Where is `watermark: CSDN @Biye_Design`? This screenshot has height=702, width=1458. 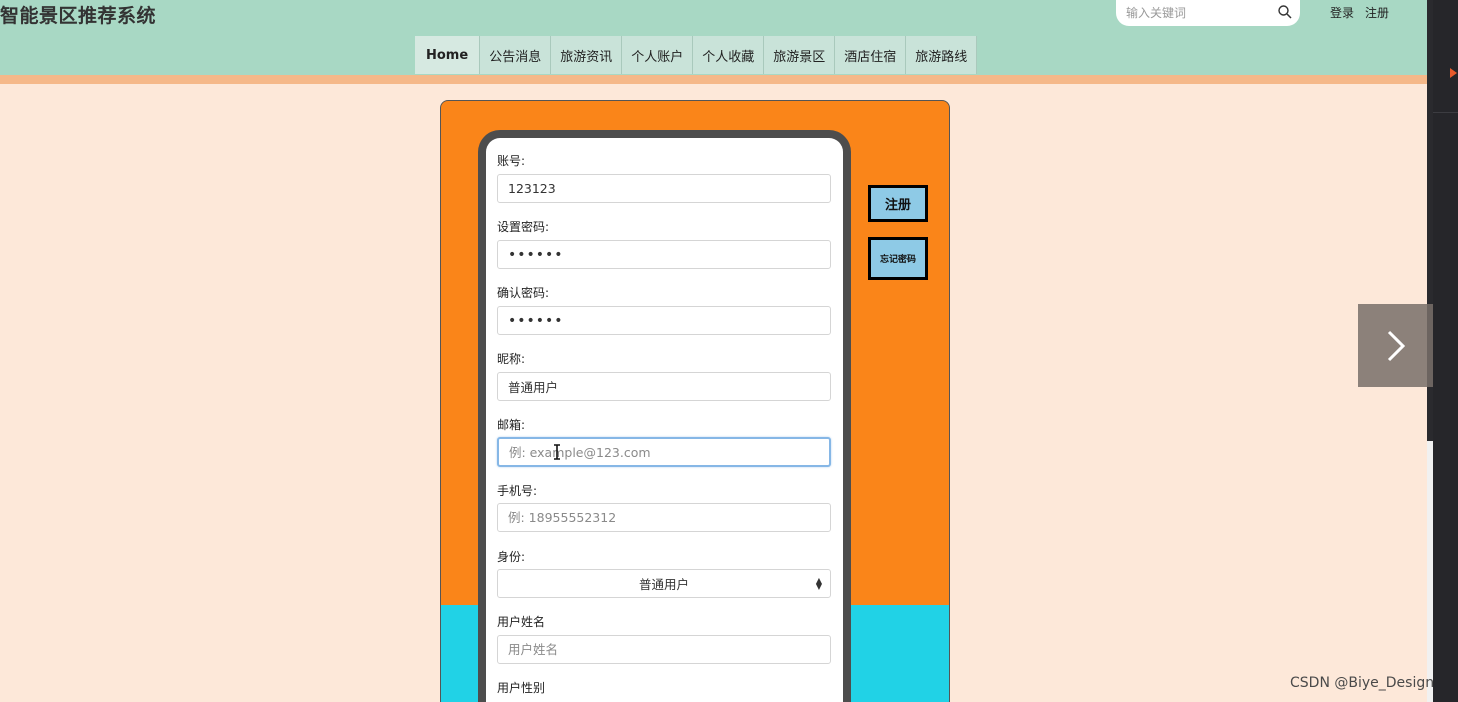
watermark: CSDN @Biye_Design is located at coordinates (1362, 683).